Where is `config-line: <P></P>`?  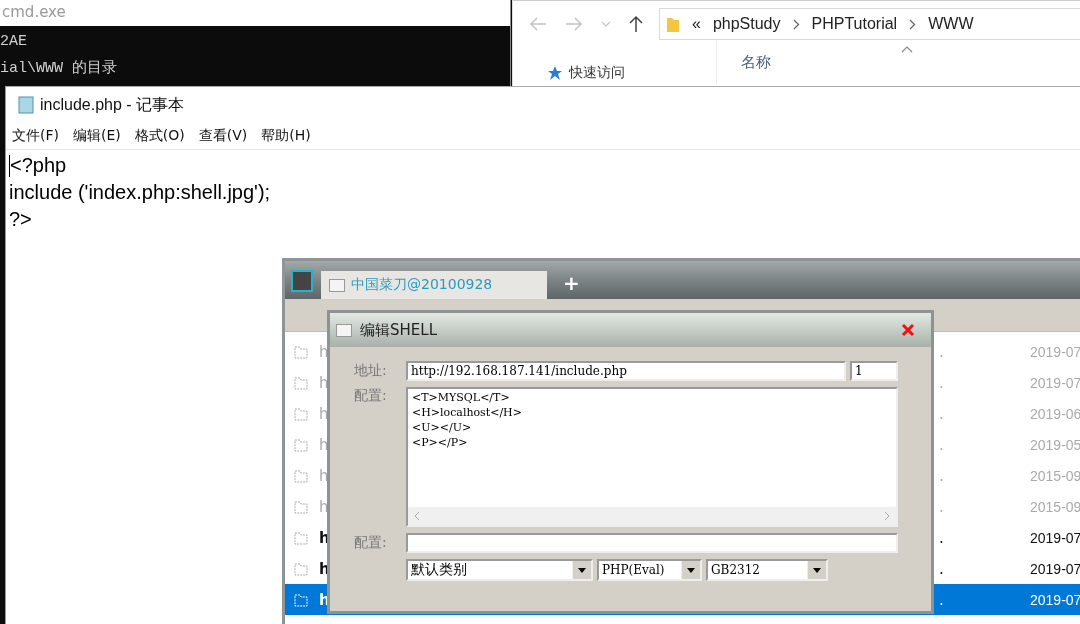 config-line: <P></P> is located at coordinates (440, 442).